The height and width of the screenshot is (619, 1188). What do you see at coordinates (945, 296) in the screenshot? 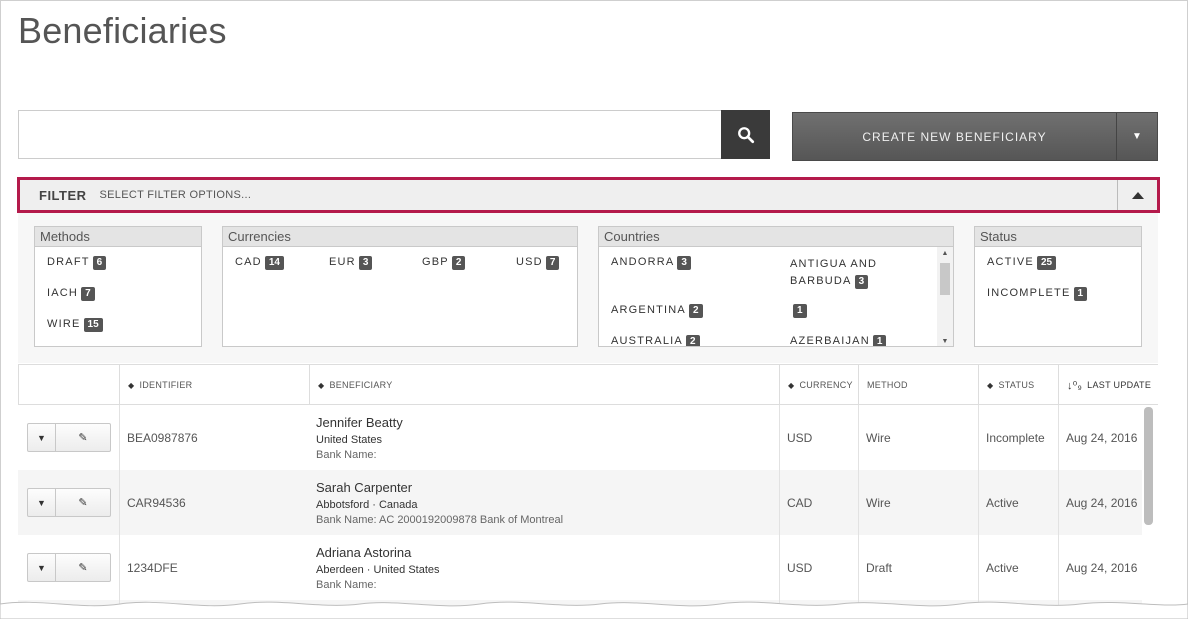
I see `countries-scrollbar: ▲ ▼` at bounding box center [945, 296].